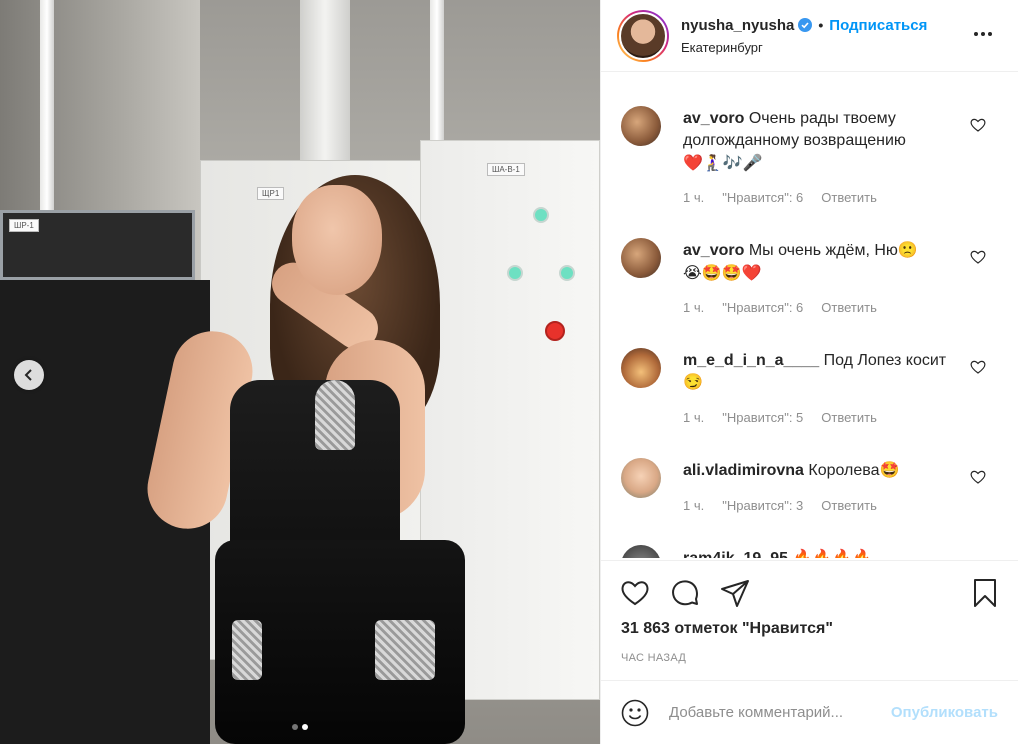 The width and height of the screenshot is (1018, 744). Describe the element at coordinates (762, 417) in the screenshot. I see `comment-likes: "Нравится": 5` at that location.